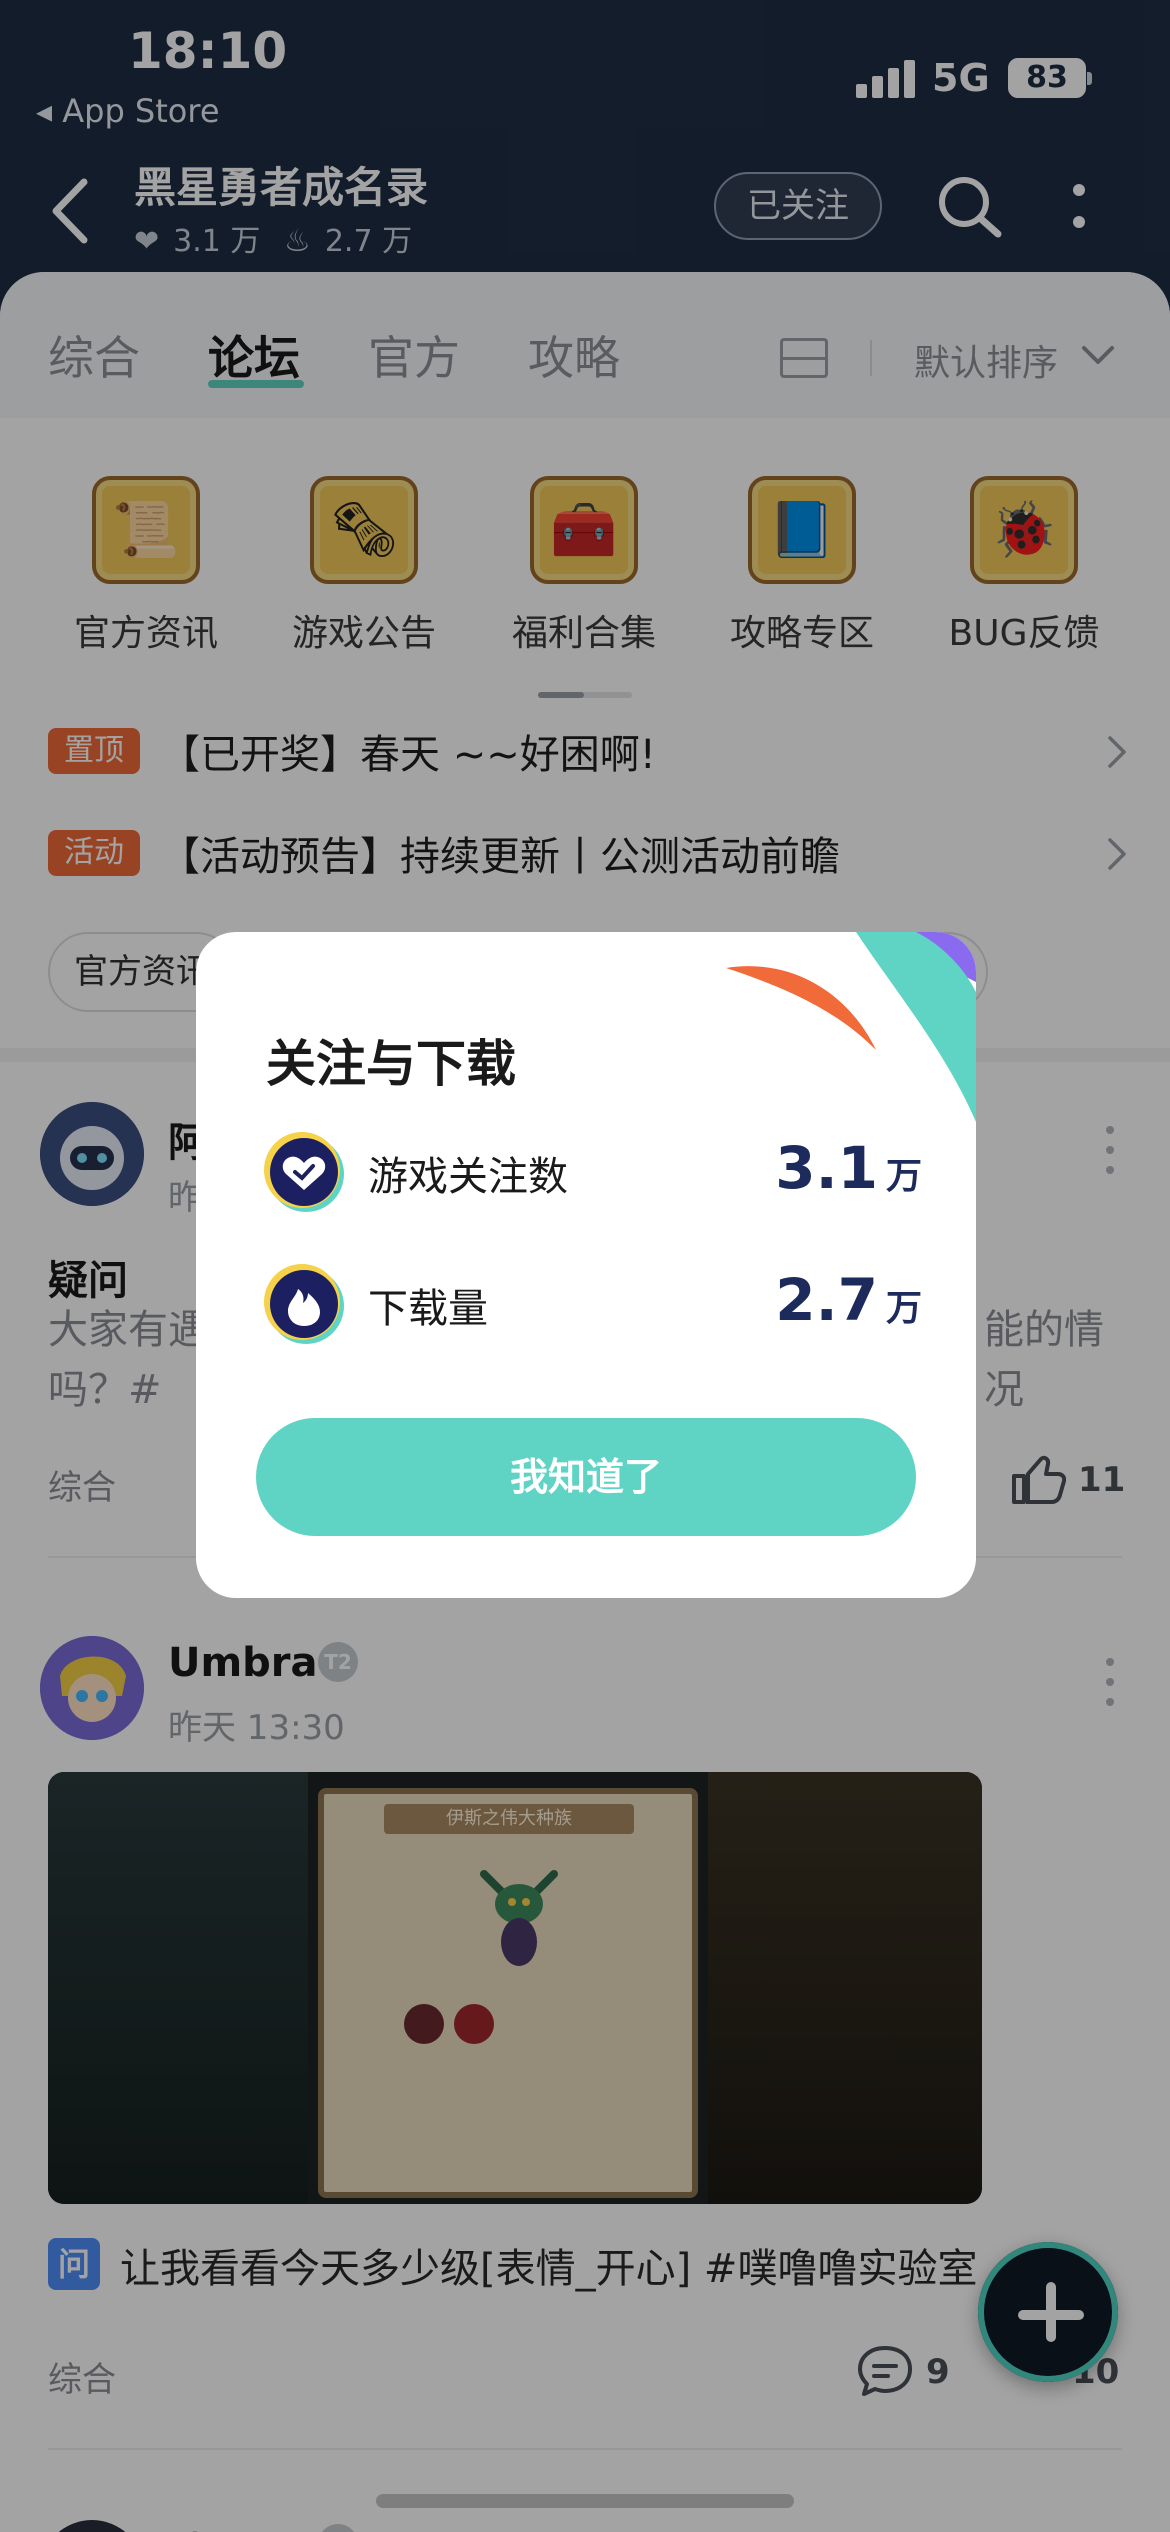 The height and width of the screenshot is (2532, 1170). Describe the element at coordinates (903, 1308) in the screenshot. I see `download-count-unit: 万` at that location.